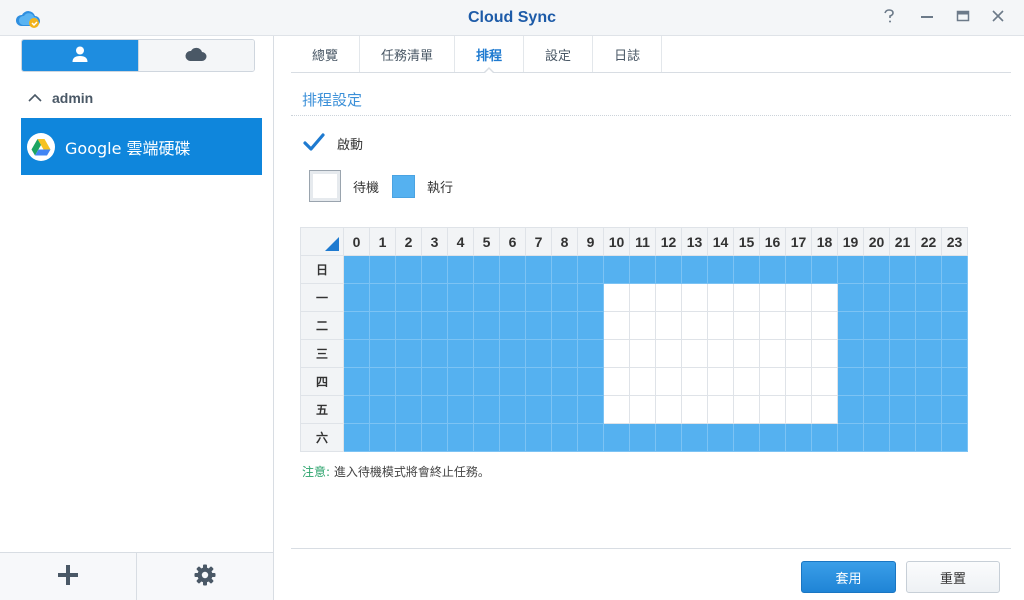 The image size is (1024, 600). Describe the element at coordinates (876, 241) in the screenshot. I see `hour-header: 20` at that location.